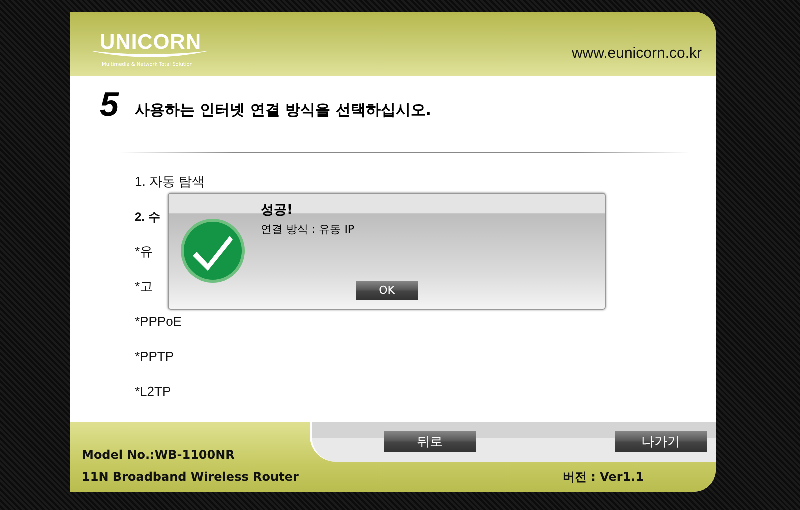  Describe the element at coordinates (154, 357) in the screenshot. I see `connection-option: *PPTP` at that location.